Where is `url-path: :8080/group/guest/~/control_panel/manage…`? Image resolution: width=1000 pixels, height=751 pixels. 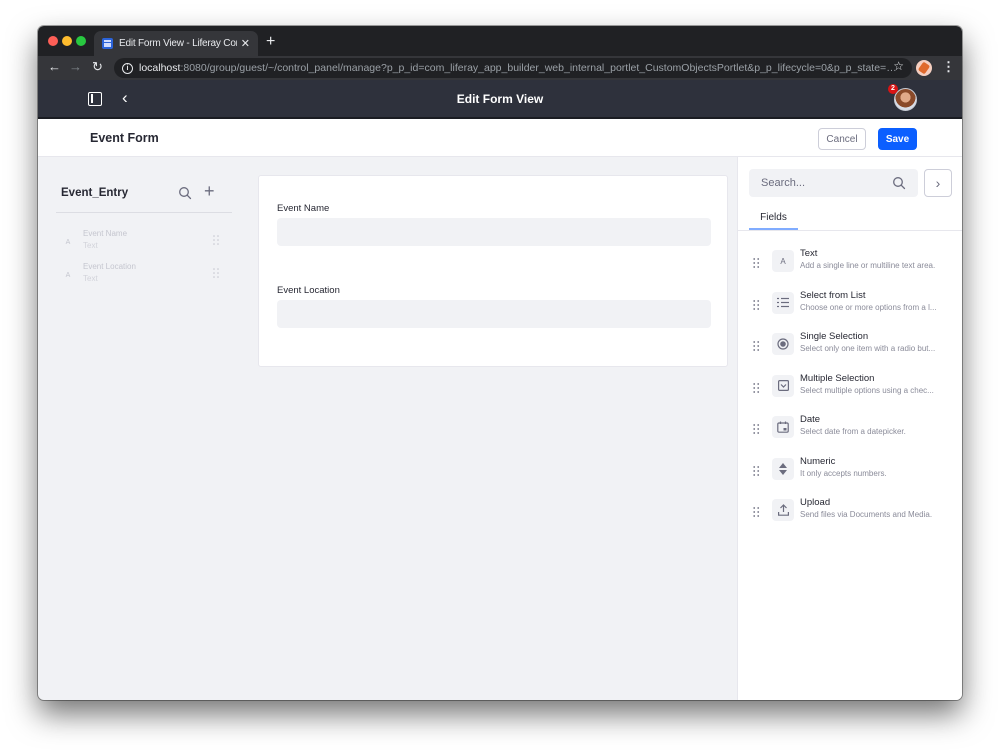
url-path: :8080/group/guest/~/control_panel/manage… is located at coordinates (542, 68).